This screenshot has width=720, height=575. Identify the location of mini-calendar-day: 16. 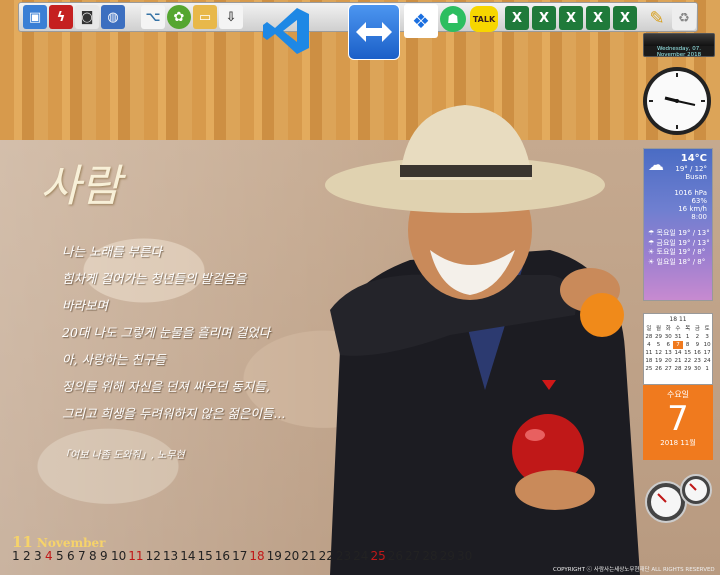
(698, 353).